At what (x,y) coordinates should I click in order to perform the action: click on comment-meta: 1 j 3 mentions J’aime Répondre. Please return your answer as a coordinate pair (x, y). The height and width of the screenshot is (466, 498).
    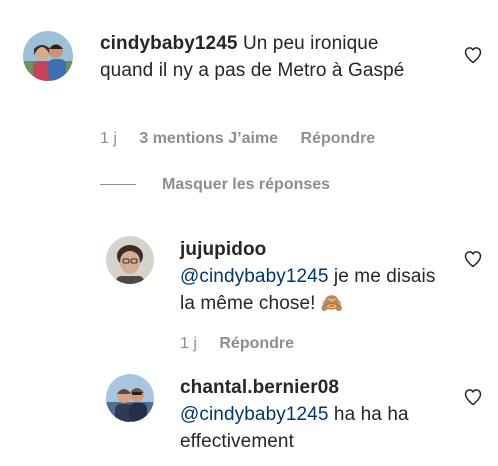
    Looking at the image, I should click on (237, 139).